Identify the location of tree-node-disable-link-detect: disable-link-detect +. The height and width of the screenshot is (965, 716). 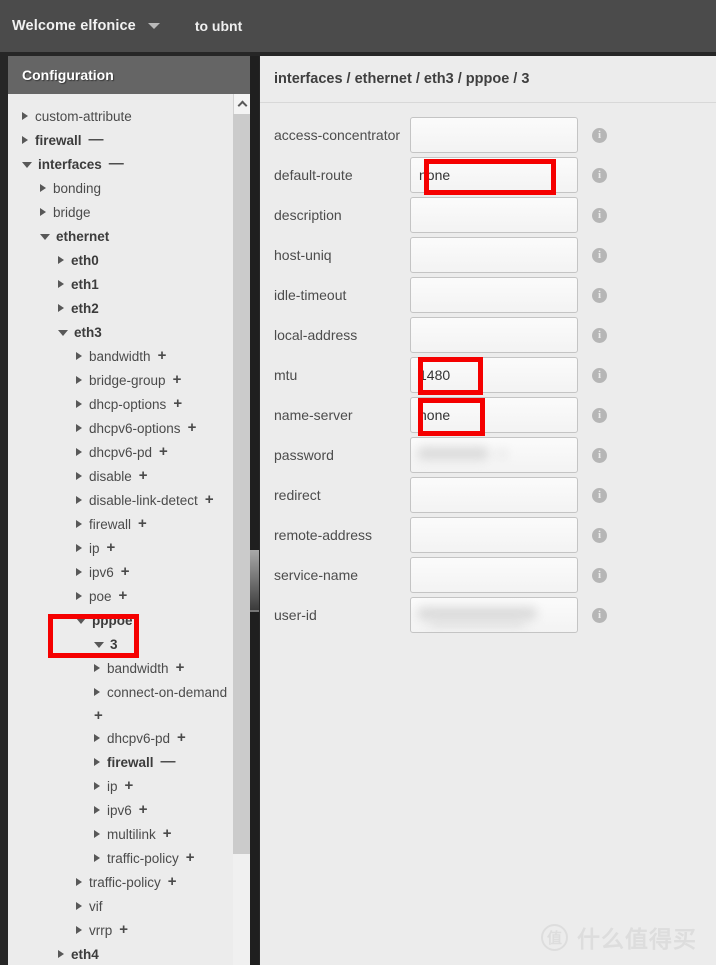
(129, 500).